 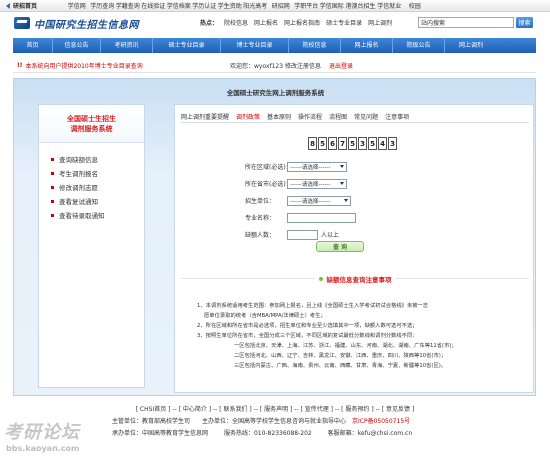 What do you see at coordinates (355, 279) in the screenshot?
I see `notes-header: 缺额信息查询注意事项` at bounding box center [355, 279].